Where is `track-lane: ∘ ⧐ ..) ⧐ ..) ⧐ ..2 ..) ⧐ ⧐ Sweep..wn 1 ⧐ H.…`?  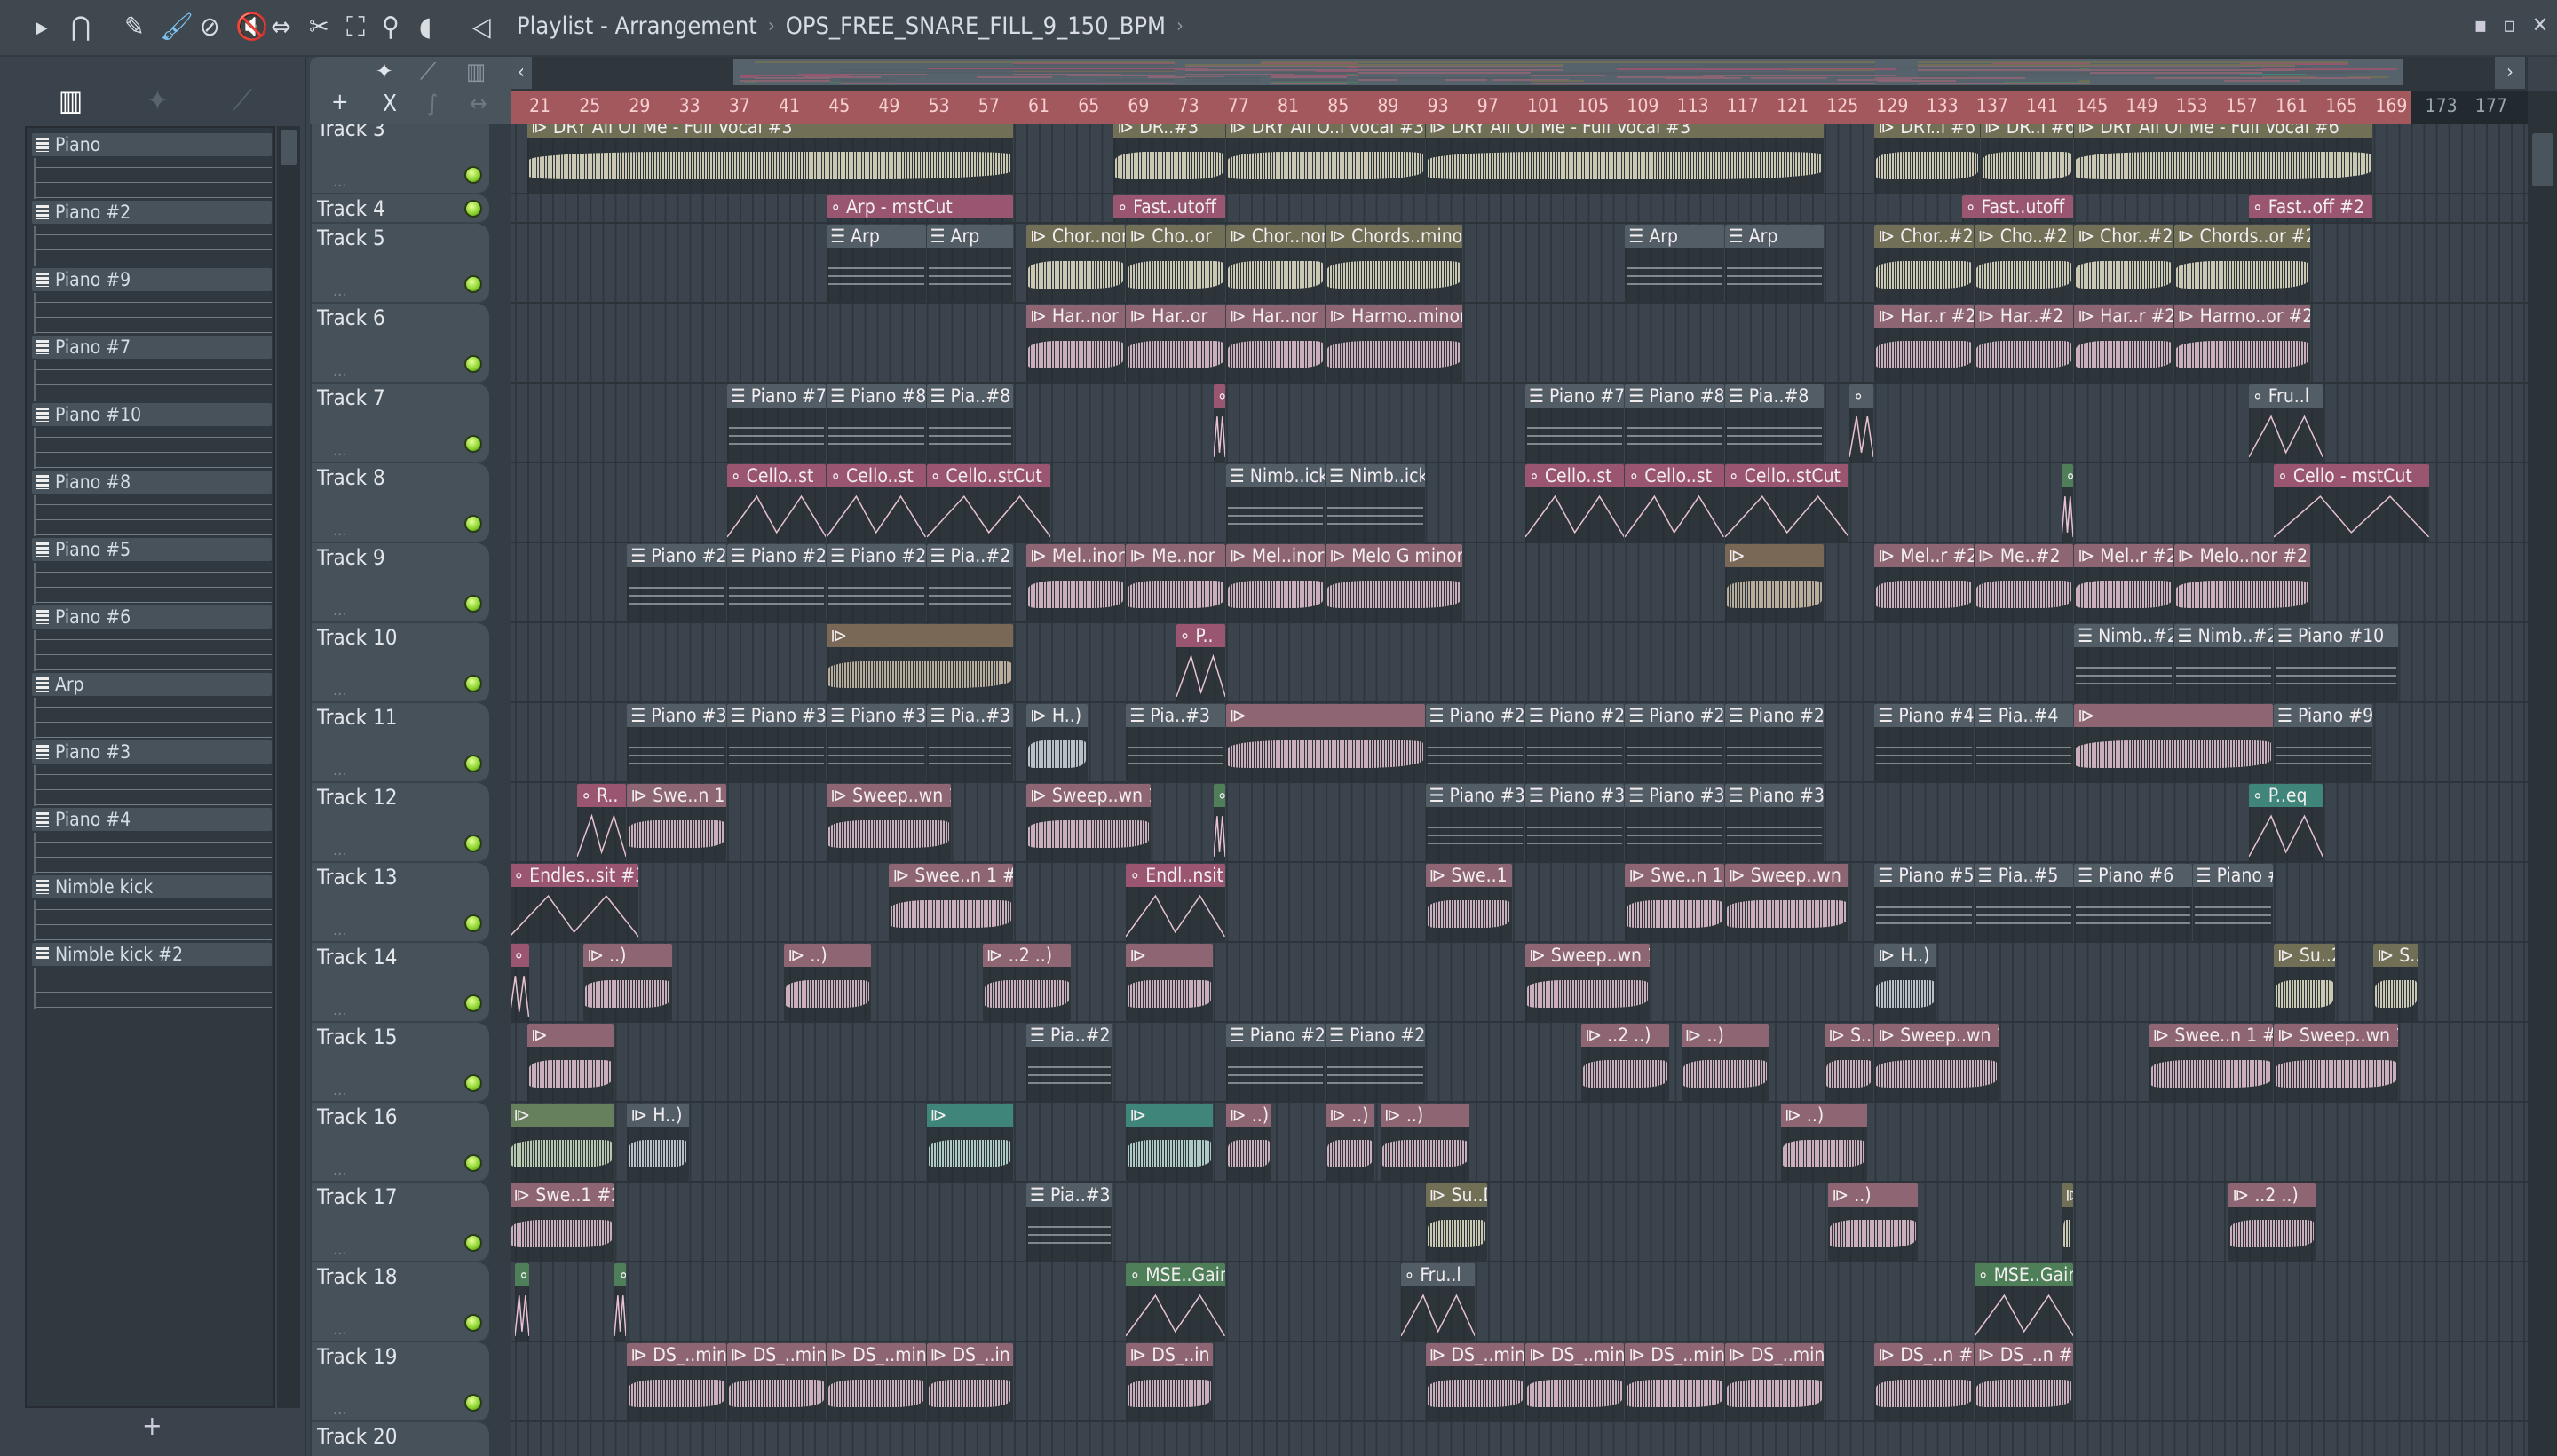 track-lane: ∘ ⧐ ..) ⧐ ..) ⧐ ..2 ..) ⧐ ⧐ Sweep..wn 1 ⧐ H.… is located at coordinates (1519, 983).